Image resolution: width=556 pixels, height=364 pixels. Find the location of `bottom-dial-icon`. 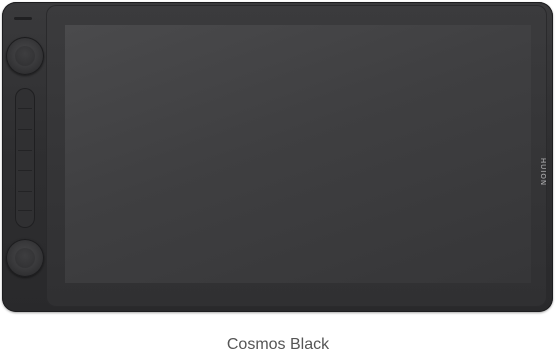

bottom-dial-icon is located at coordinates (25, 258).